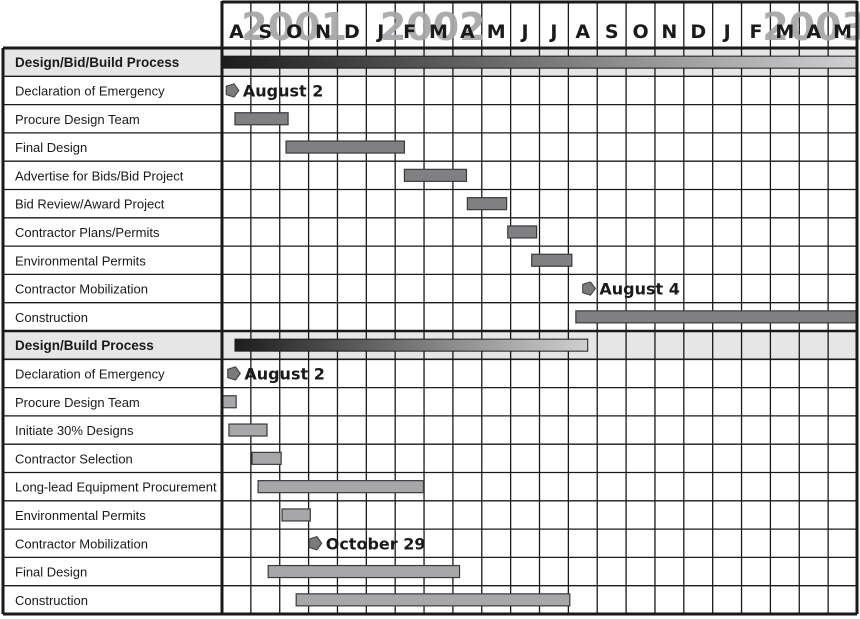 The height and width of the screenshot is (619, 860). I want to click on task-label: Advertise for Bids/Bid Project, so click(99, 175).